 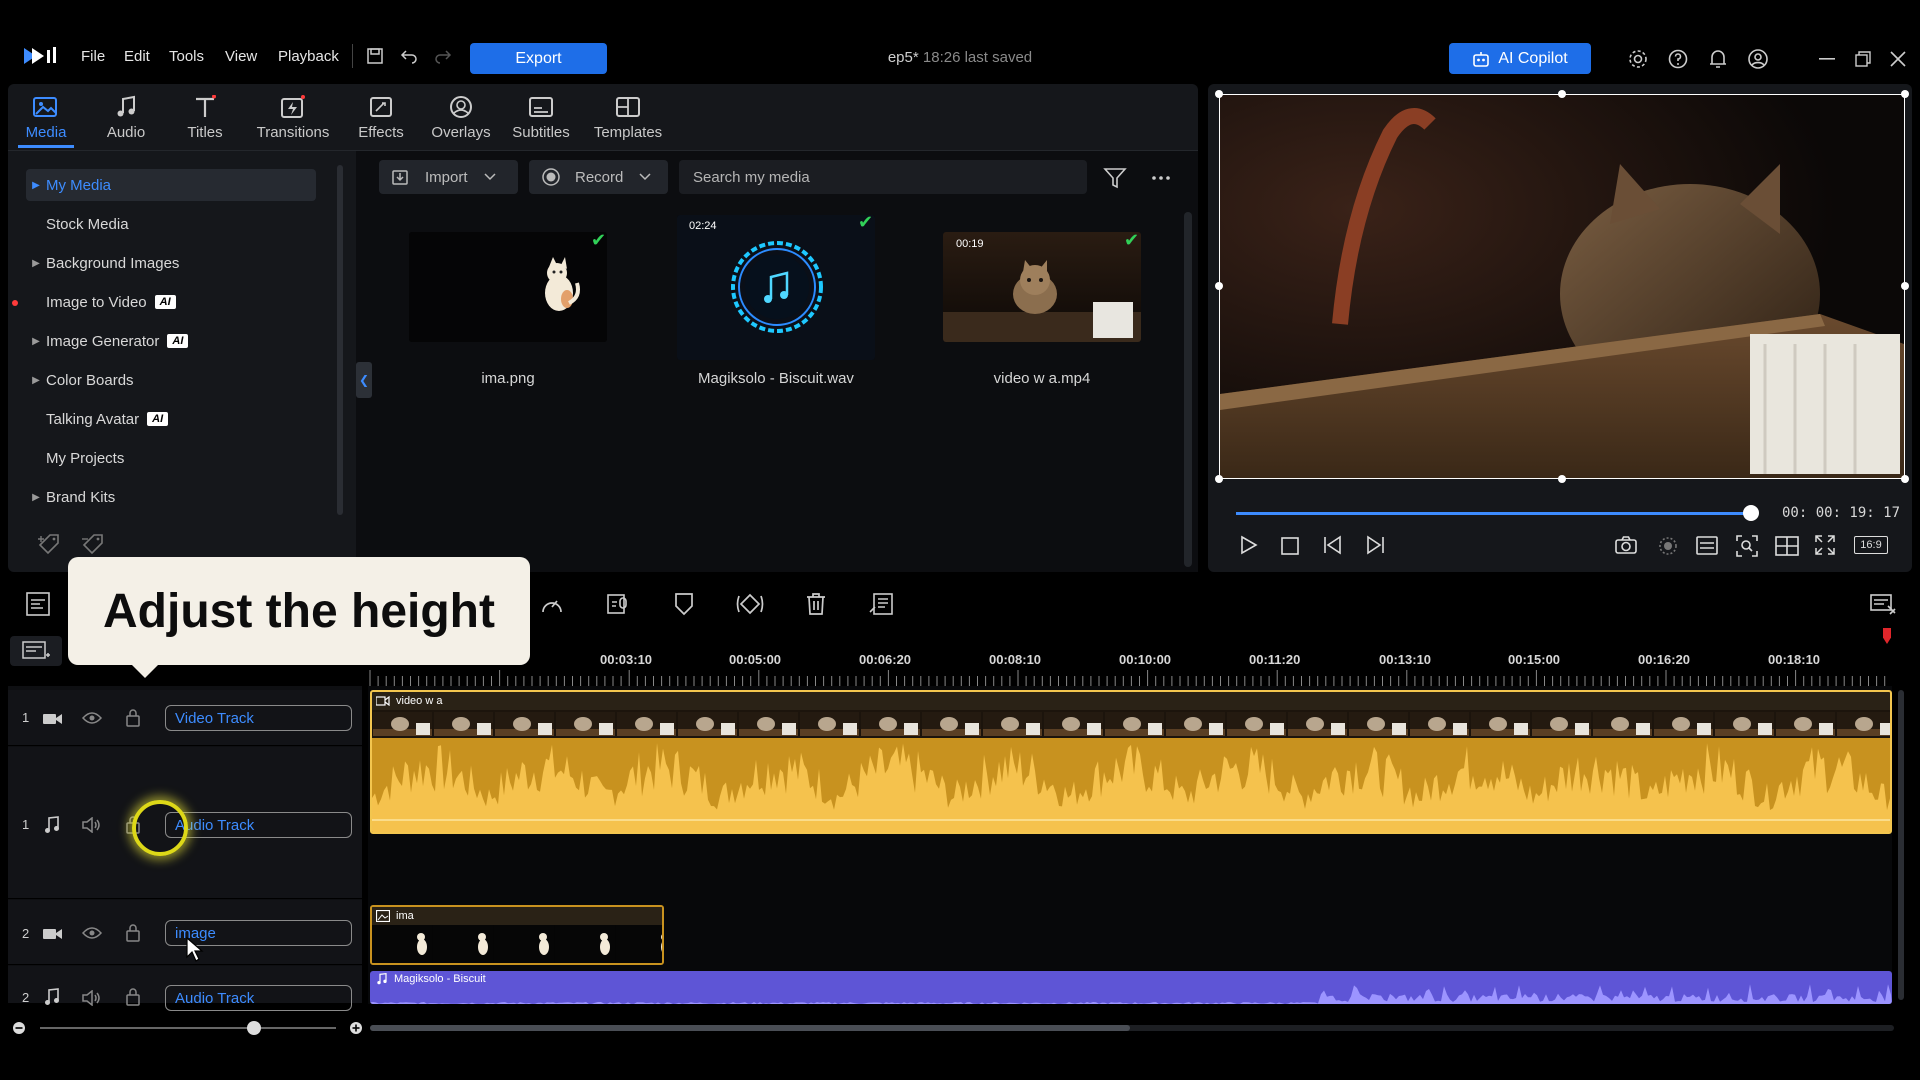 I want to click on play-icon, so click(x=1248, y=545).